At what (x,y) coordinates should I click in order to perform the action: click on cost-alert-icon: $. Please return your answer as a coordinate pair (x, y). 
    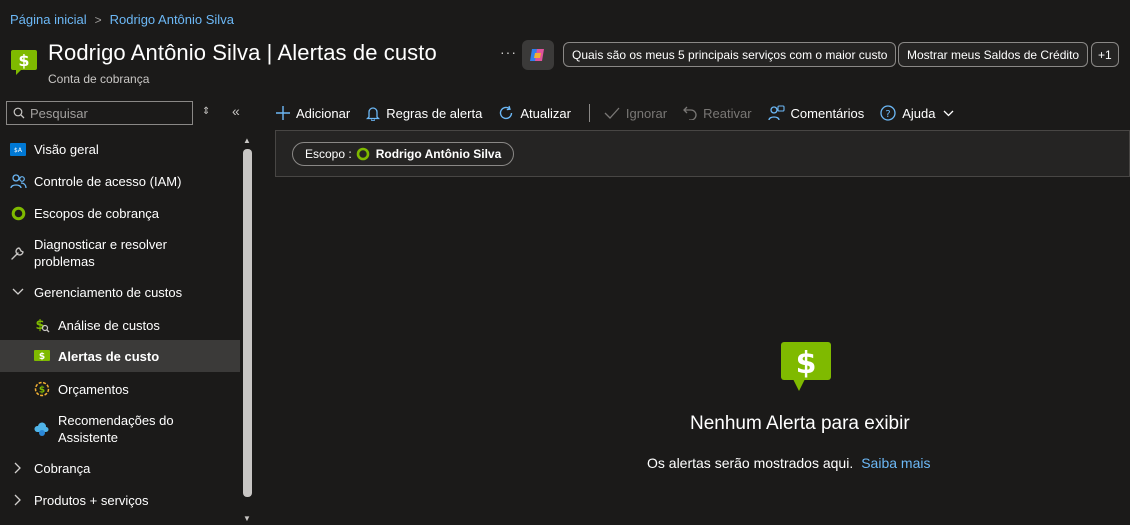
    Looking at the image, I should click on (42, 356).